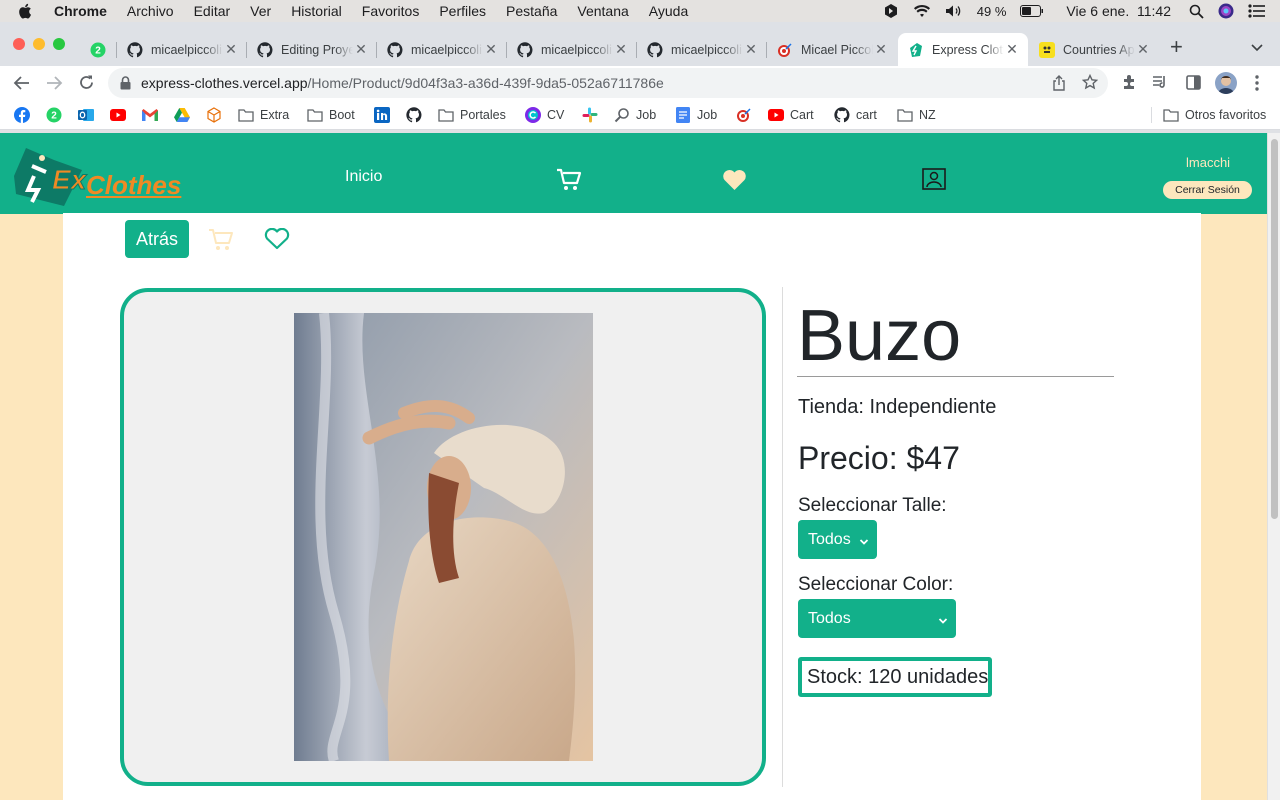 Image resolution: width=1280 pixels, height=800 pixels. What do you see at coordinates (569, 182) in the screenshot?
I see `nav-cart-icon` at bounding box center [569, 182].